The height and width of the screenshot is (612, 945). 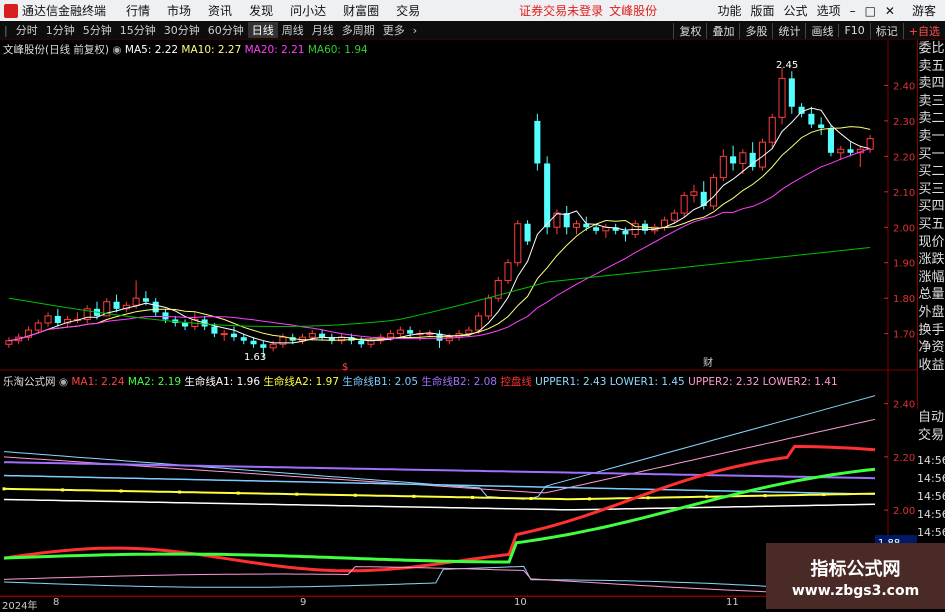 What do you see at coordinates (439, 579) in the screenshot?
I see `lower1-line` at bounding box center [439, 579].